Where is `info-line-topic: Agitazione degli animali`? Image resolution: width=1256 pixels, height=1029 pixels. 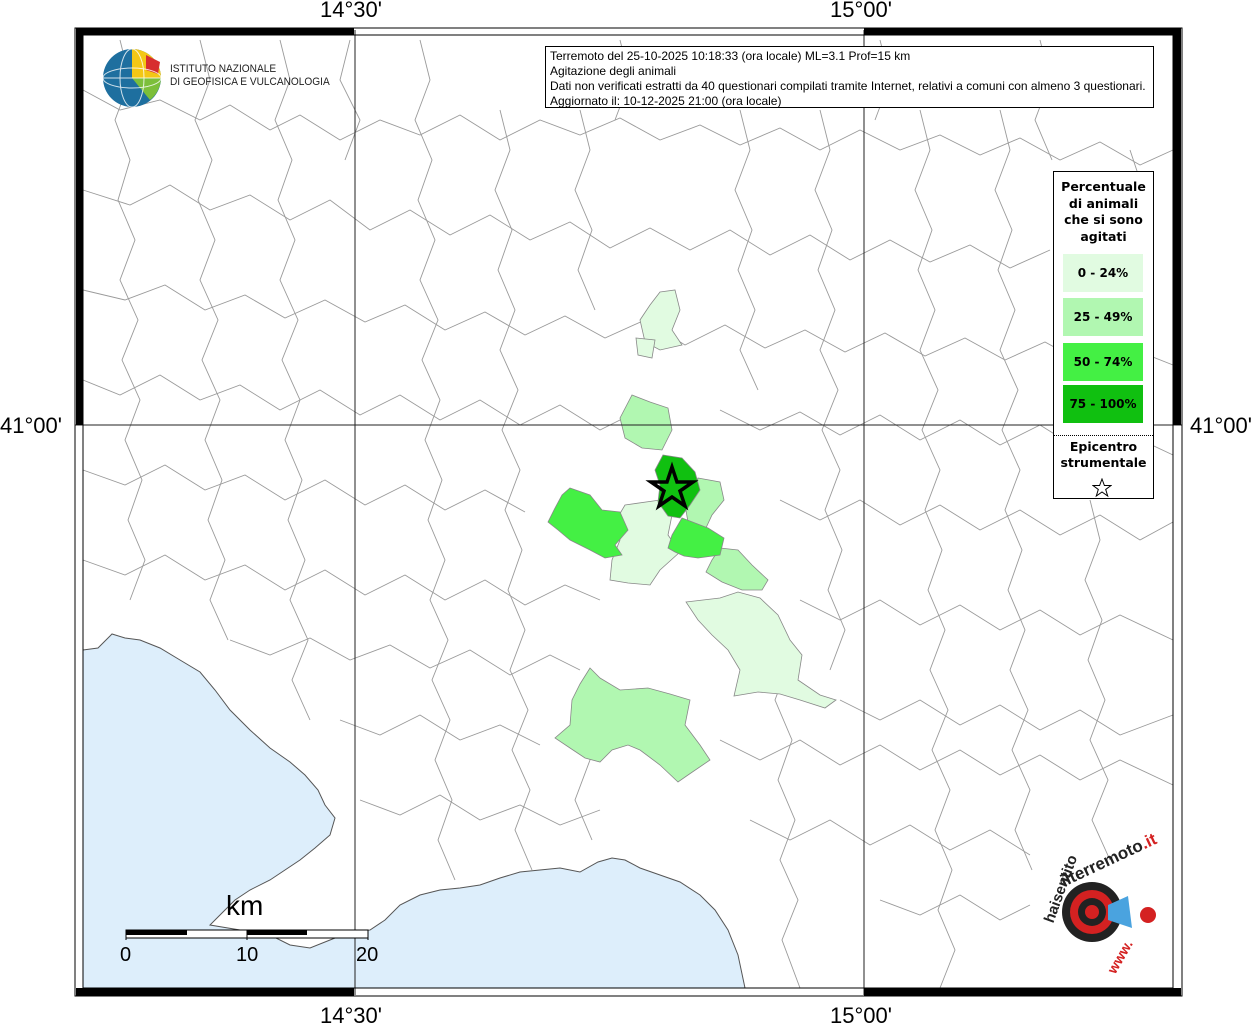
info-line-topic: Agitazione degli animali is located at coordinates (613, 71).